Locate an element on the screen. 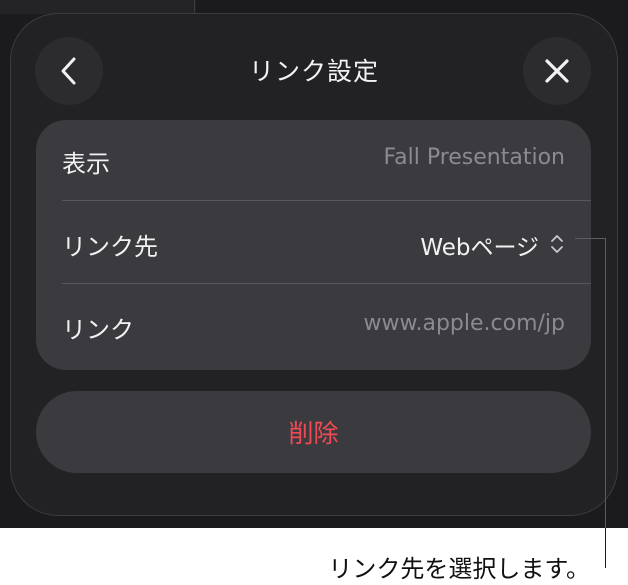  callout-caption: リンク先を選択します。 is located at coordinates (459, 569).